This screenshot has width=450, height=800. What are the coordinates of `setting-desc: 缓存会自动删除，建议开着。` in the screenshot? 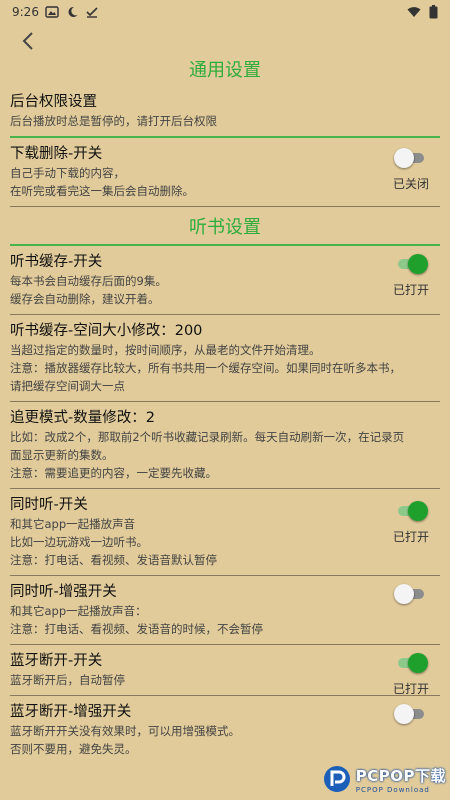 It's located at (85, 299).